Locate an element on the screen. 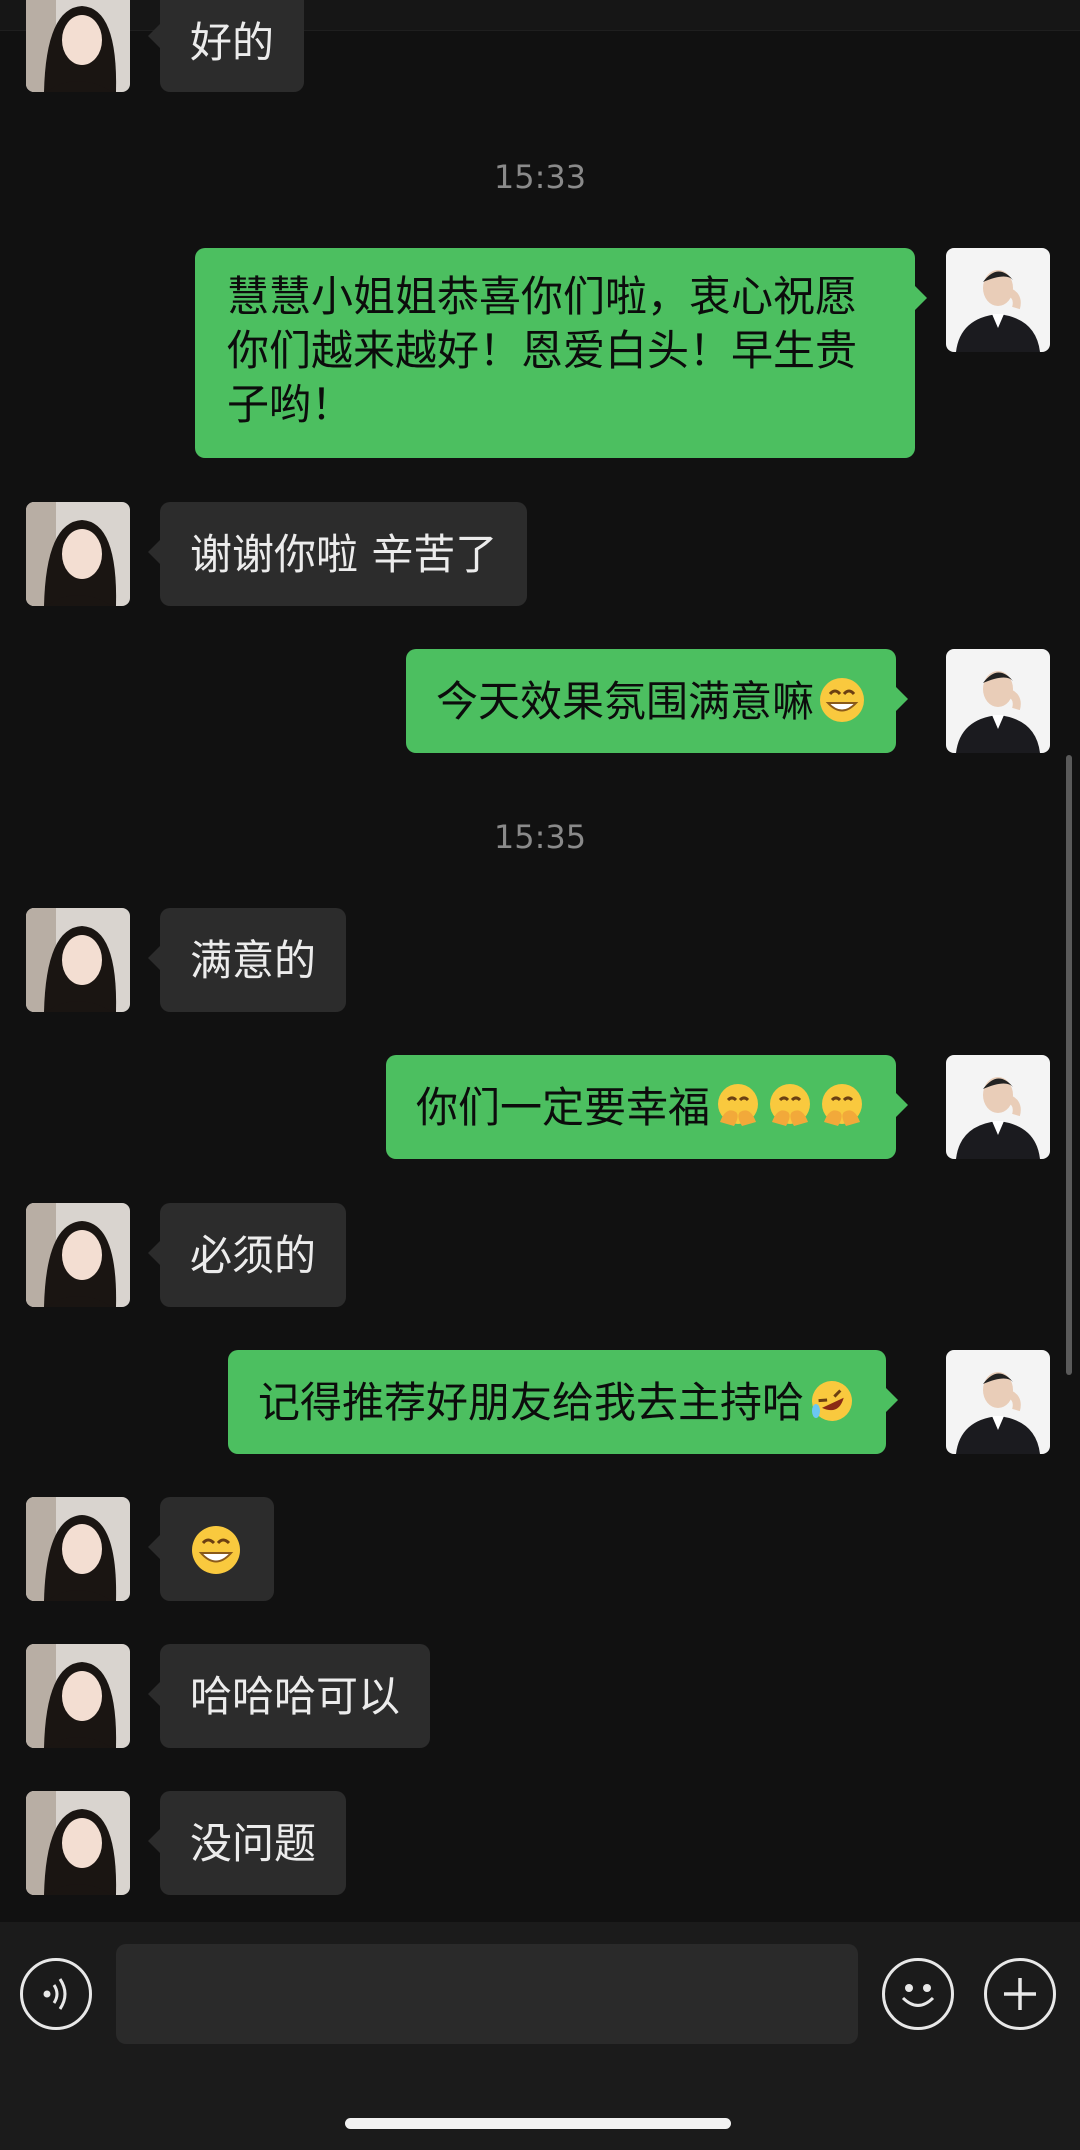 Image resolution: width=1080 pixels, height=2150 pixels. message-bubble-incoming: 谢谢你啦 辛苦了 is located at coordinates (337, 554).